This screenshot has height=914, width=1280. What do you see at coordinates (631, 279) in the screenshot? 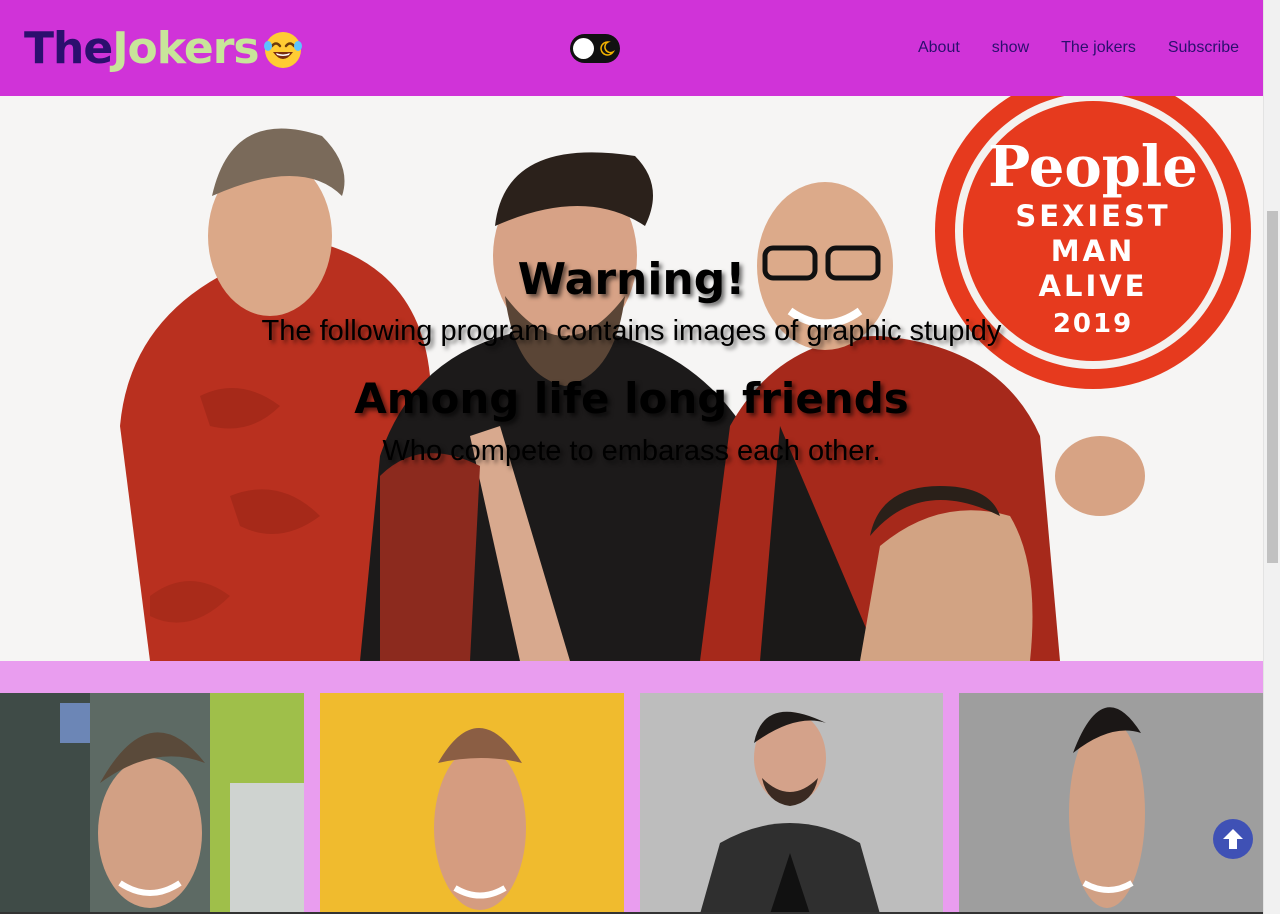
I see `hero-title: Warning!` at bounding box center [631, 279].